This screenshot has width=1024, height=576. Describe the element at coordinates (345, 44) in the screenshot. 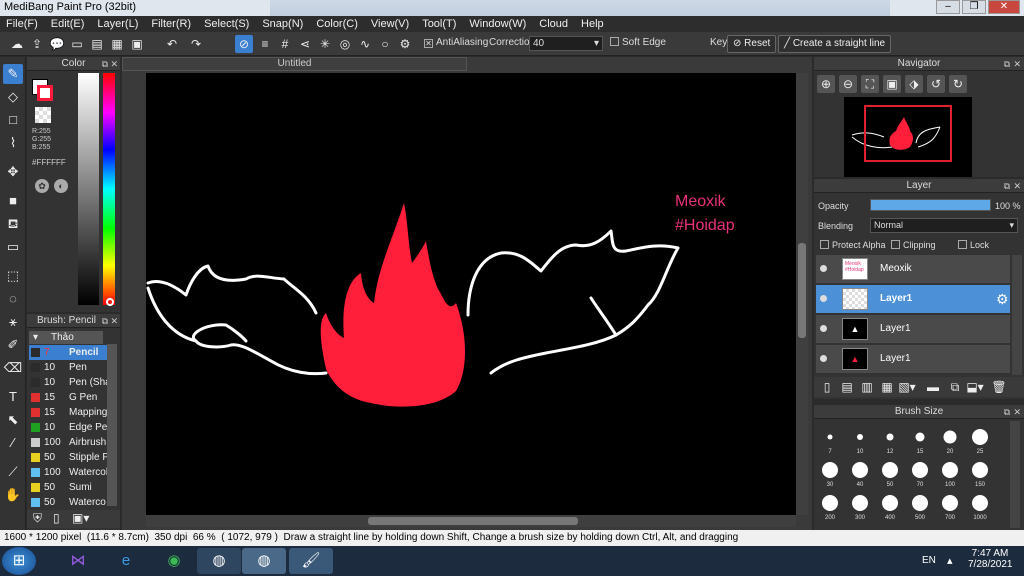

I see `circle-snap-icon: ◎` at that location.